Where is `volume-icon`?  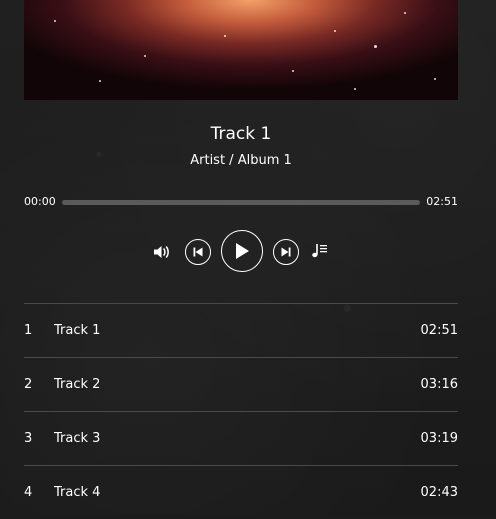
volume-icon is located at coordinates (161, 252).